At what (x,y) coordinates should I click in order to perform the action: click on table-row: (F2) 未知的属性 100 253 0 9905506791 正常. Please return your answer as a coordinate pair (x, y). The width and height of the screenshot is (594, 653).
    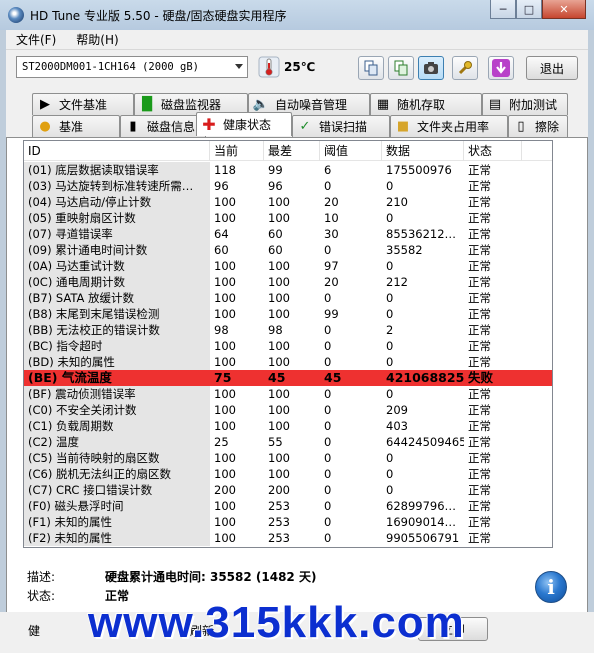
    Looking at the image, I should click on (288, 538).